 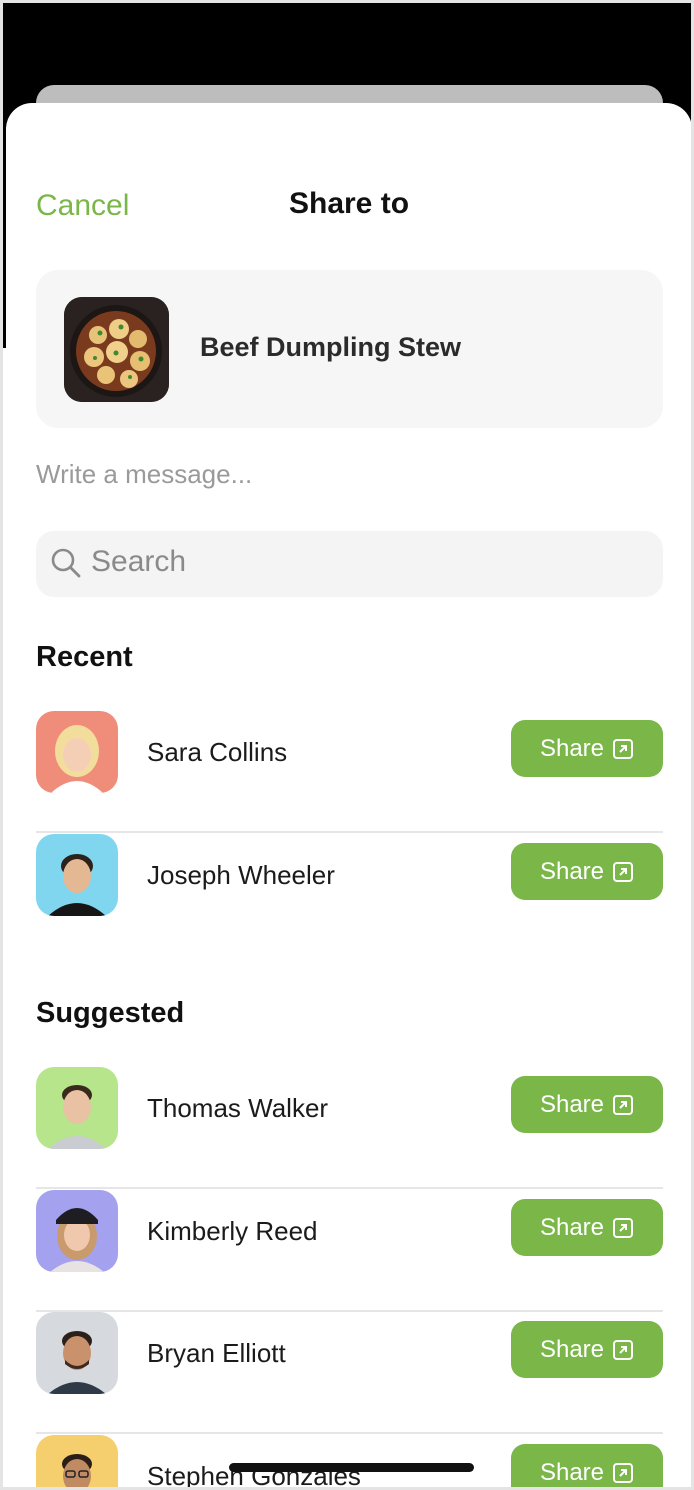 What do you see at coordinates (351, 1467) in the screenshot?
I see `home-indicator` at bounding box center [351, 1467].